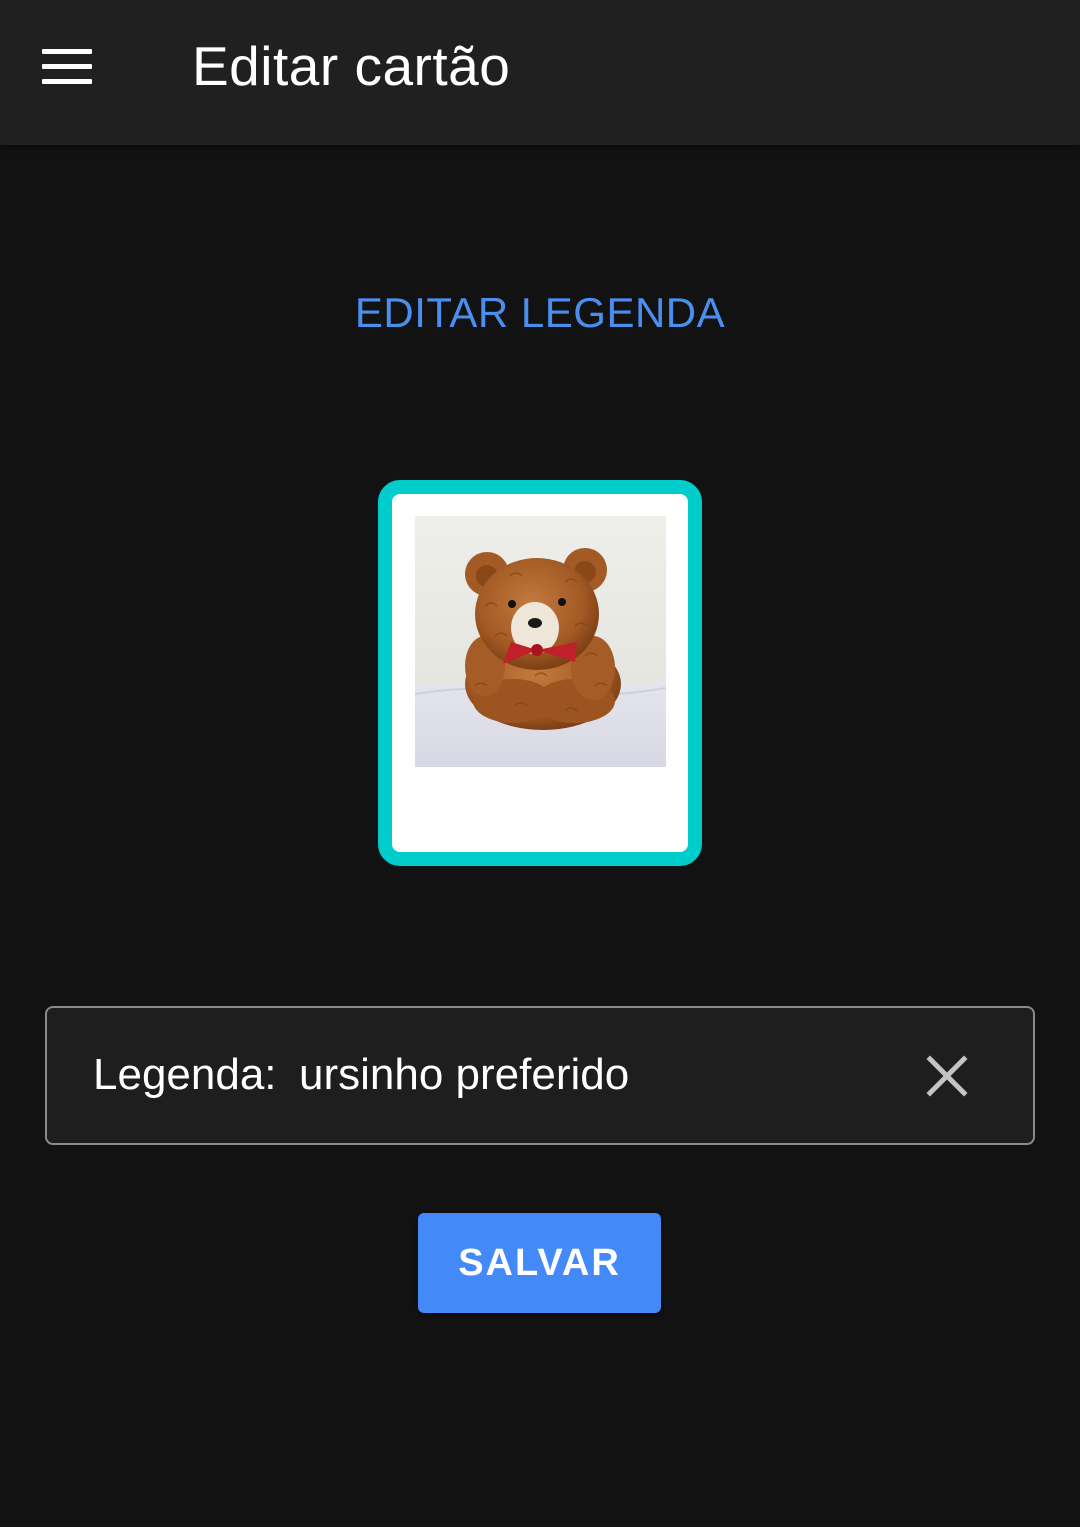 This screenshot has height=1527, width=1080. I want to click on hamburger-menu-icon, so click(67, 67).